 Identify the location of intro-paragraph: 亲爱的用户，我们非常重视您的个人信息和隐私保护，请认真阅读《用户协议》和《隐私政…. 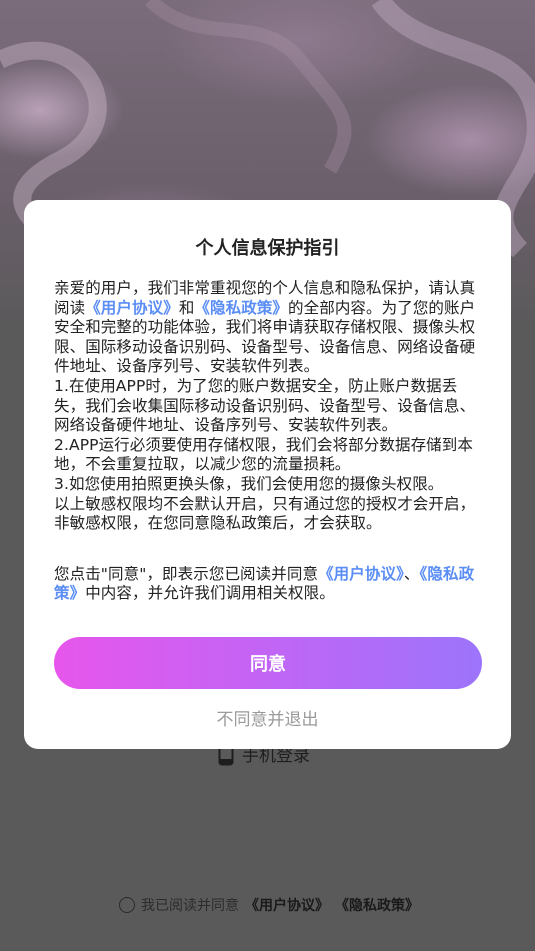
(268, 328).